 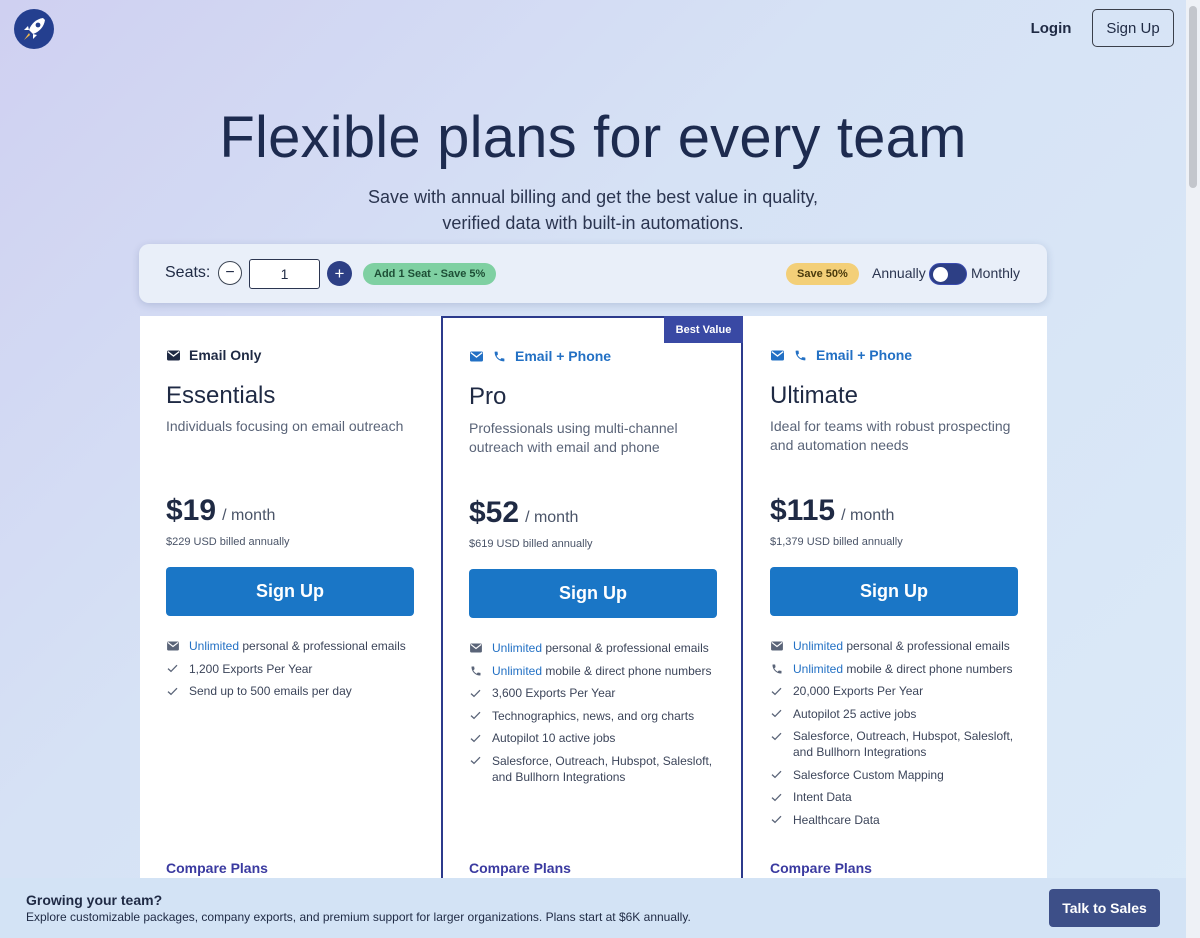 I want to click on feature-label: Autopilot 10 active jobs, so click(x=554, y=738).